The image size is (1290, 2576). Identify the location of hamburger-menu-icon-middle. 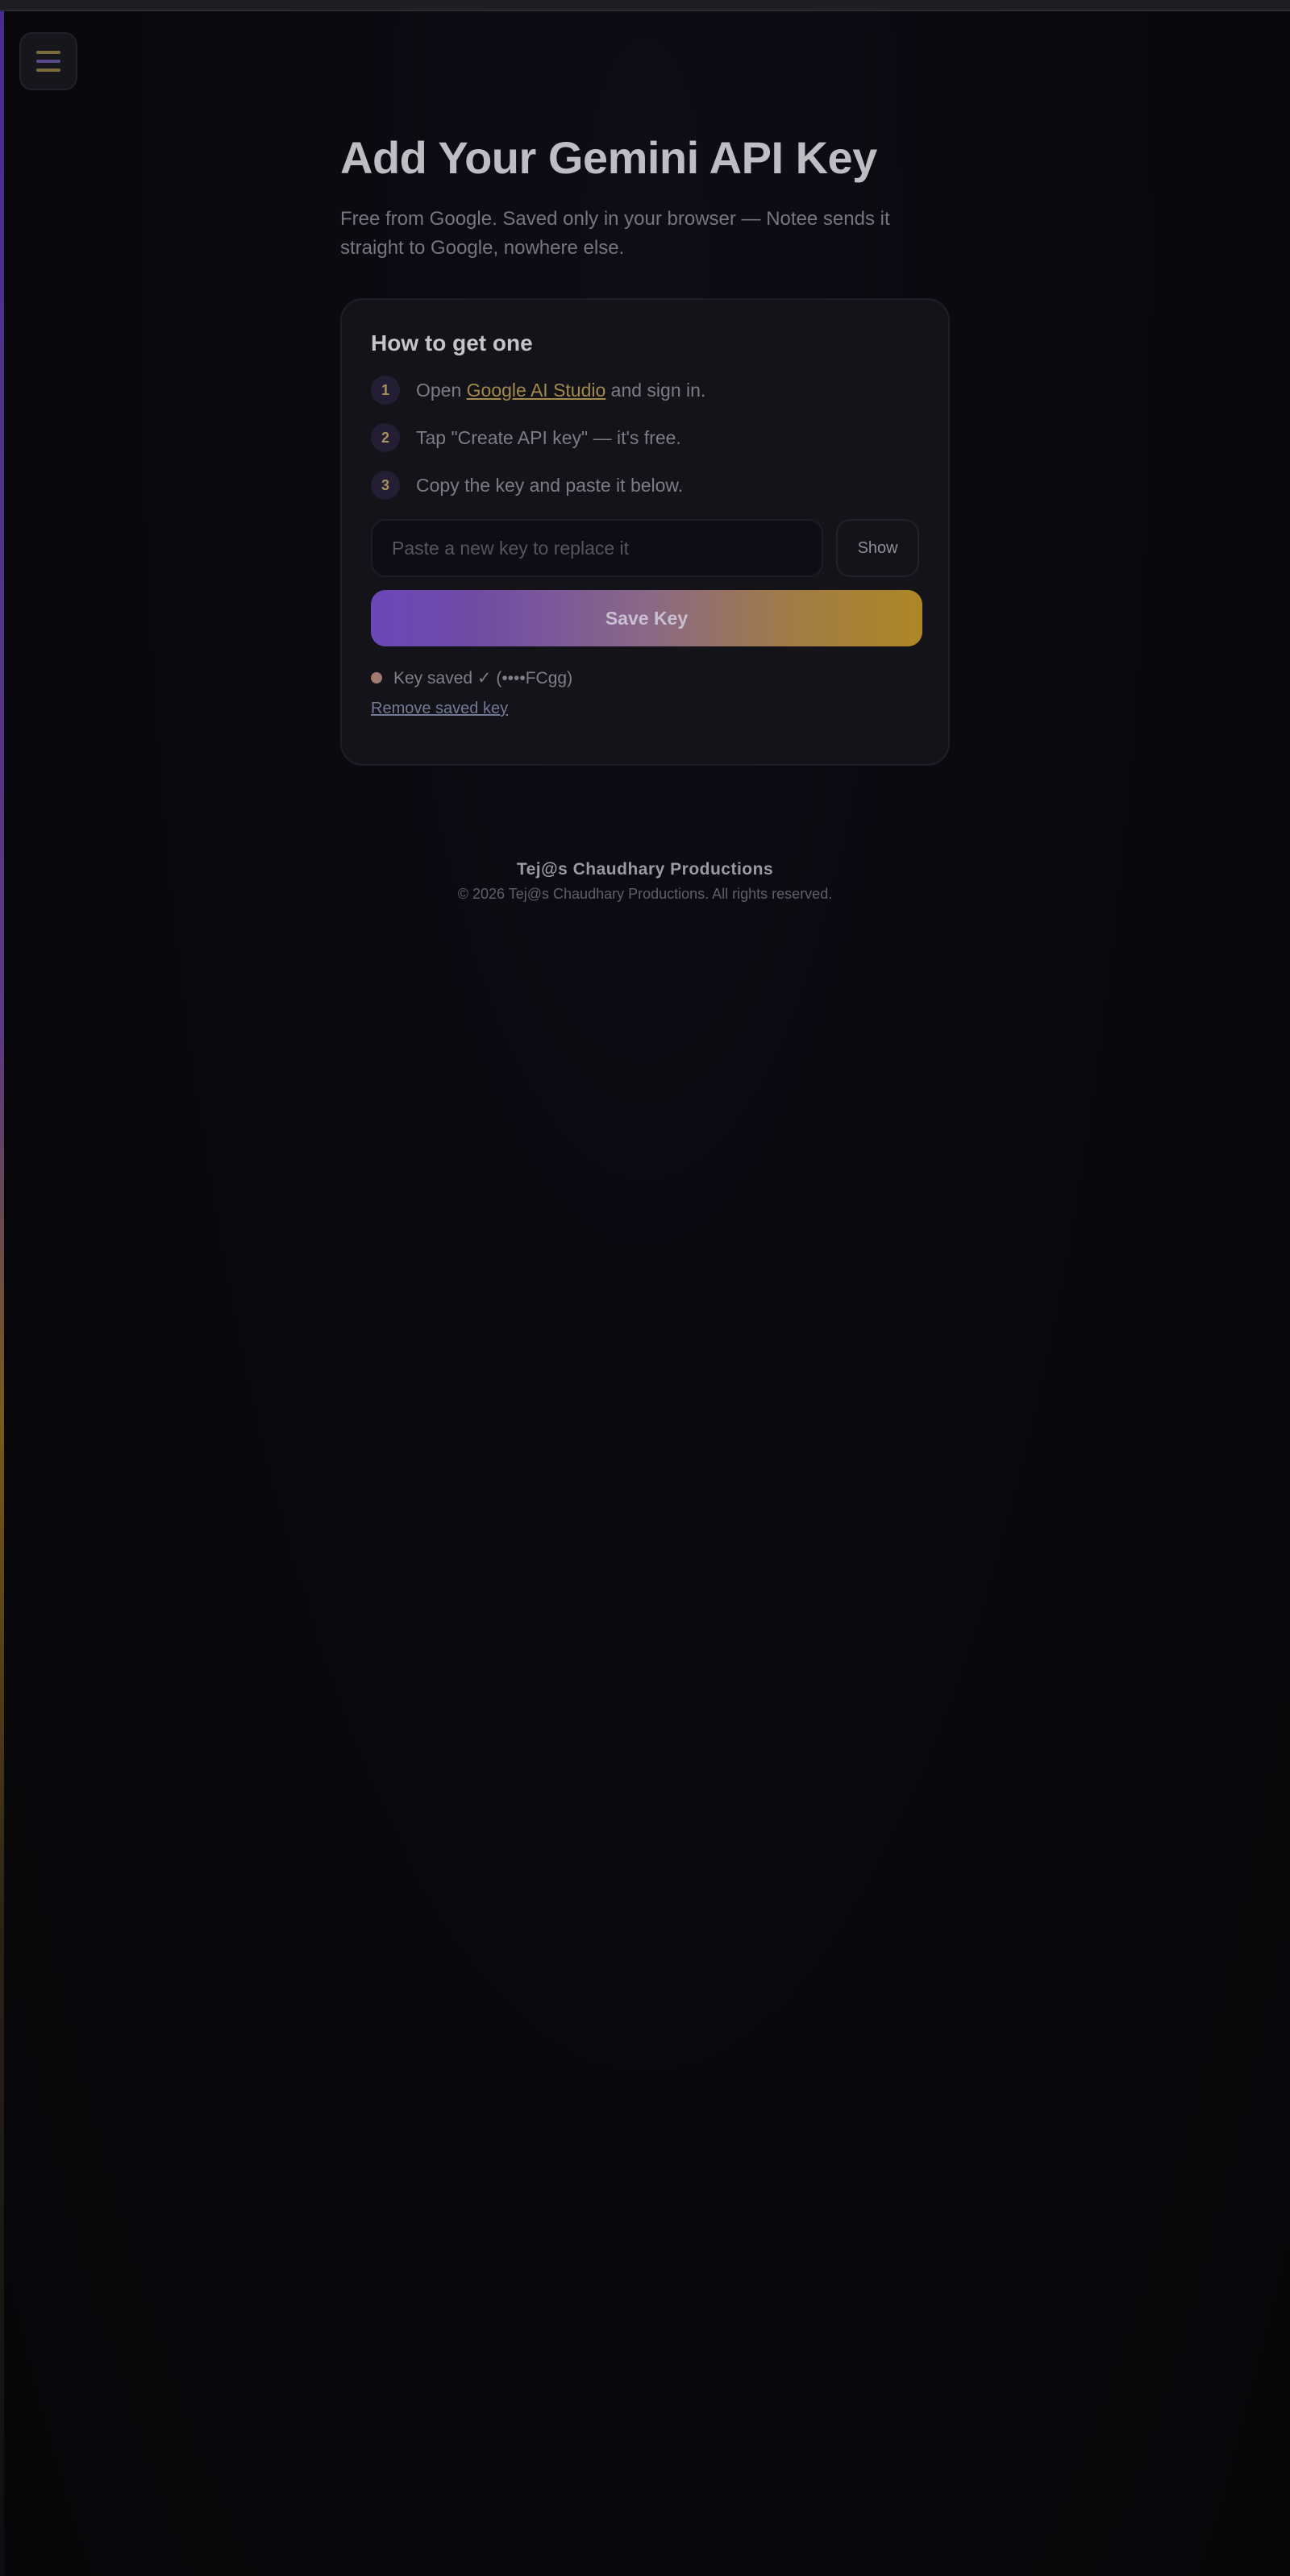
(48, 61).